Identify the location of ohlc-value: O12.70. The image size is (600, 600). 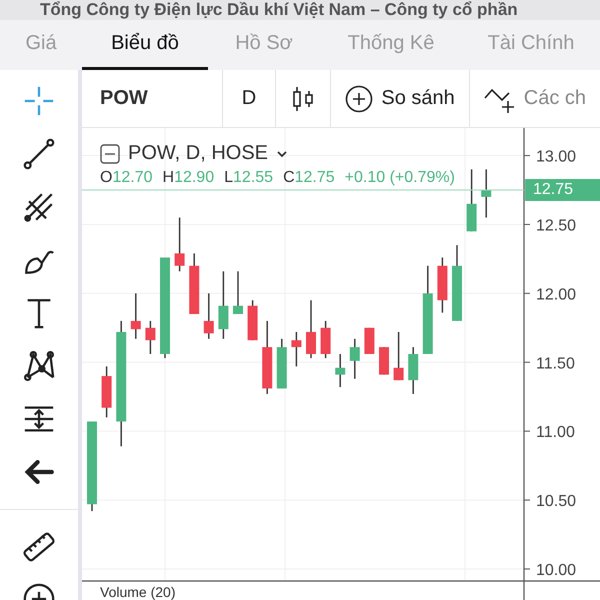
(126, 178).